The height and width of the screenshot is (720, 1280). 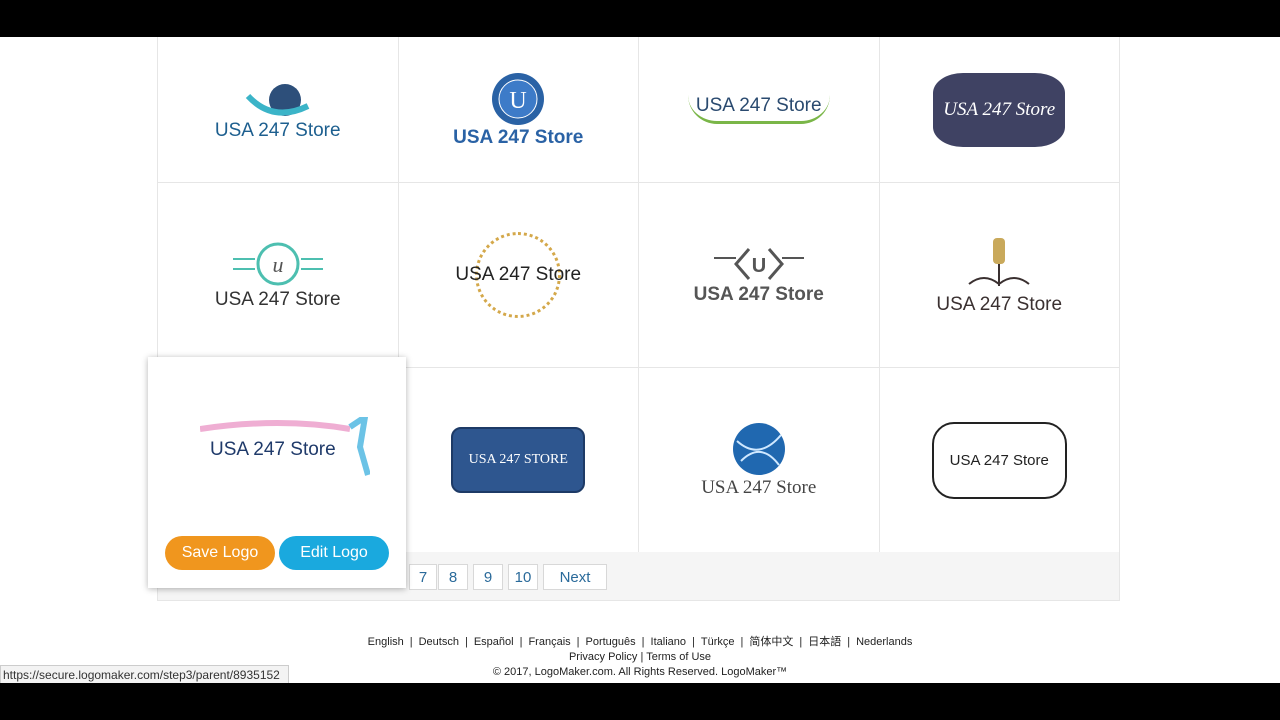 I want to click on teal-u-monogram-icon: u, so click(x=277, y=264).